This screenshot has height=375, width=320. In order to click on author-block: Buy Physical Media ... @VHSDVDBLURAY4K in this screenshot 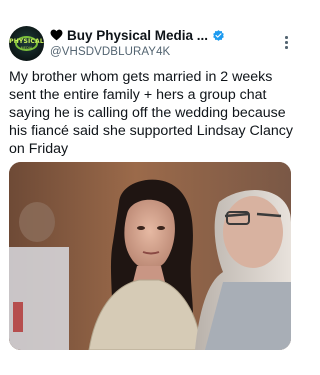, I will do `click(166, 42)`.